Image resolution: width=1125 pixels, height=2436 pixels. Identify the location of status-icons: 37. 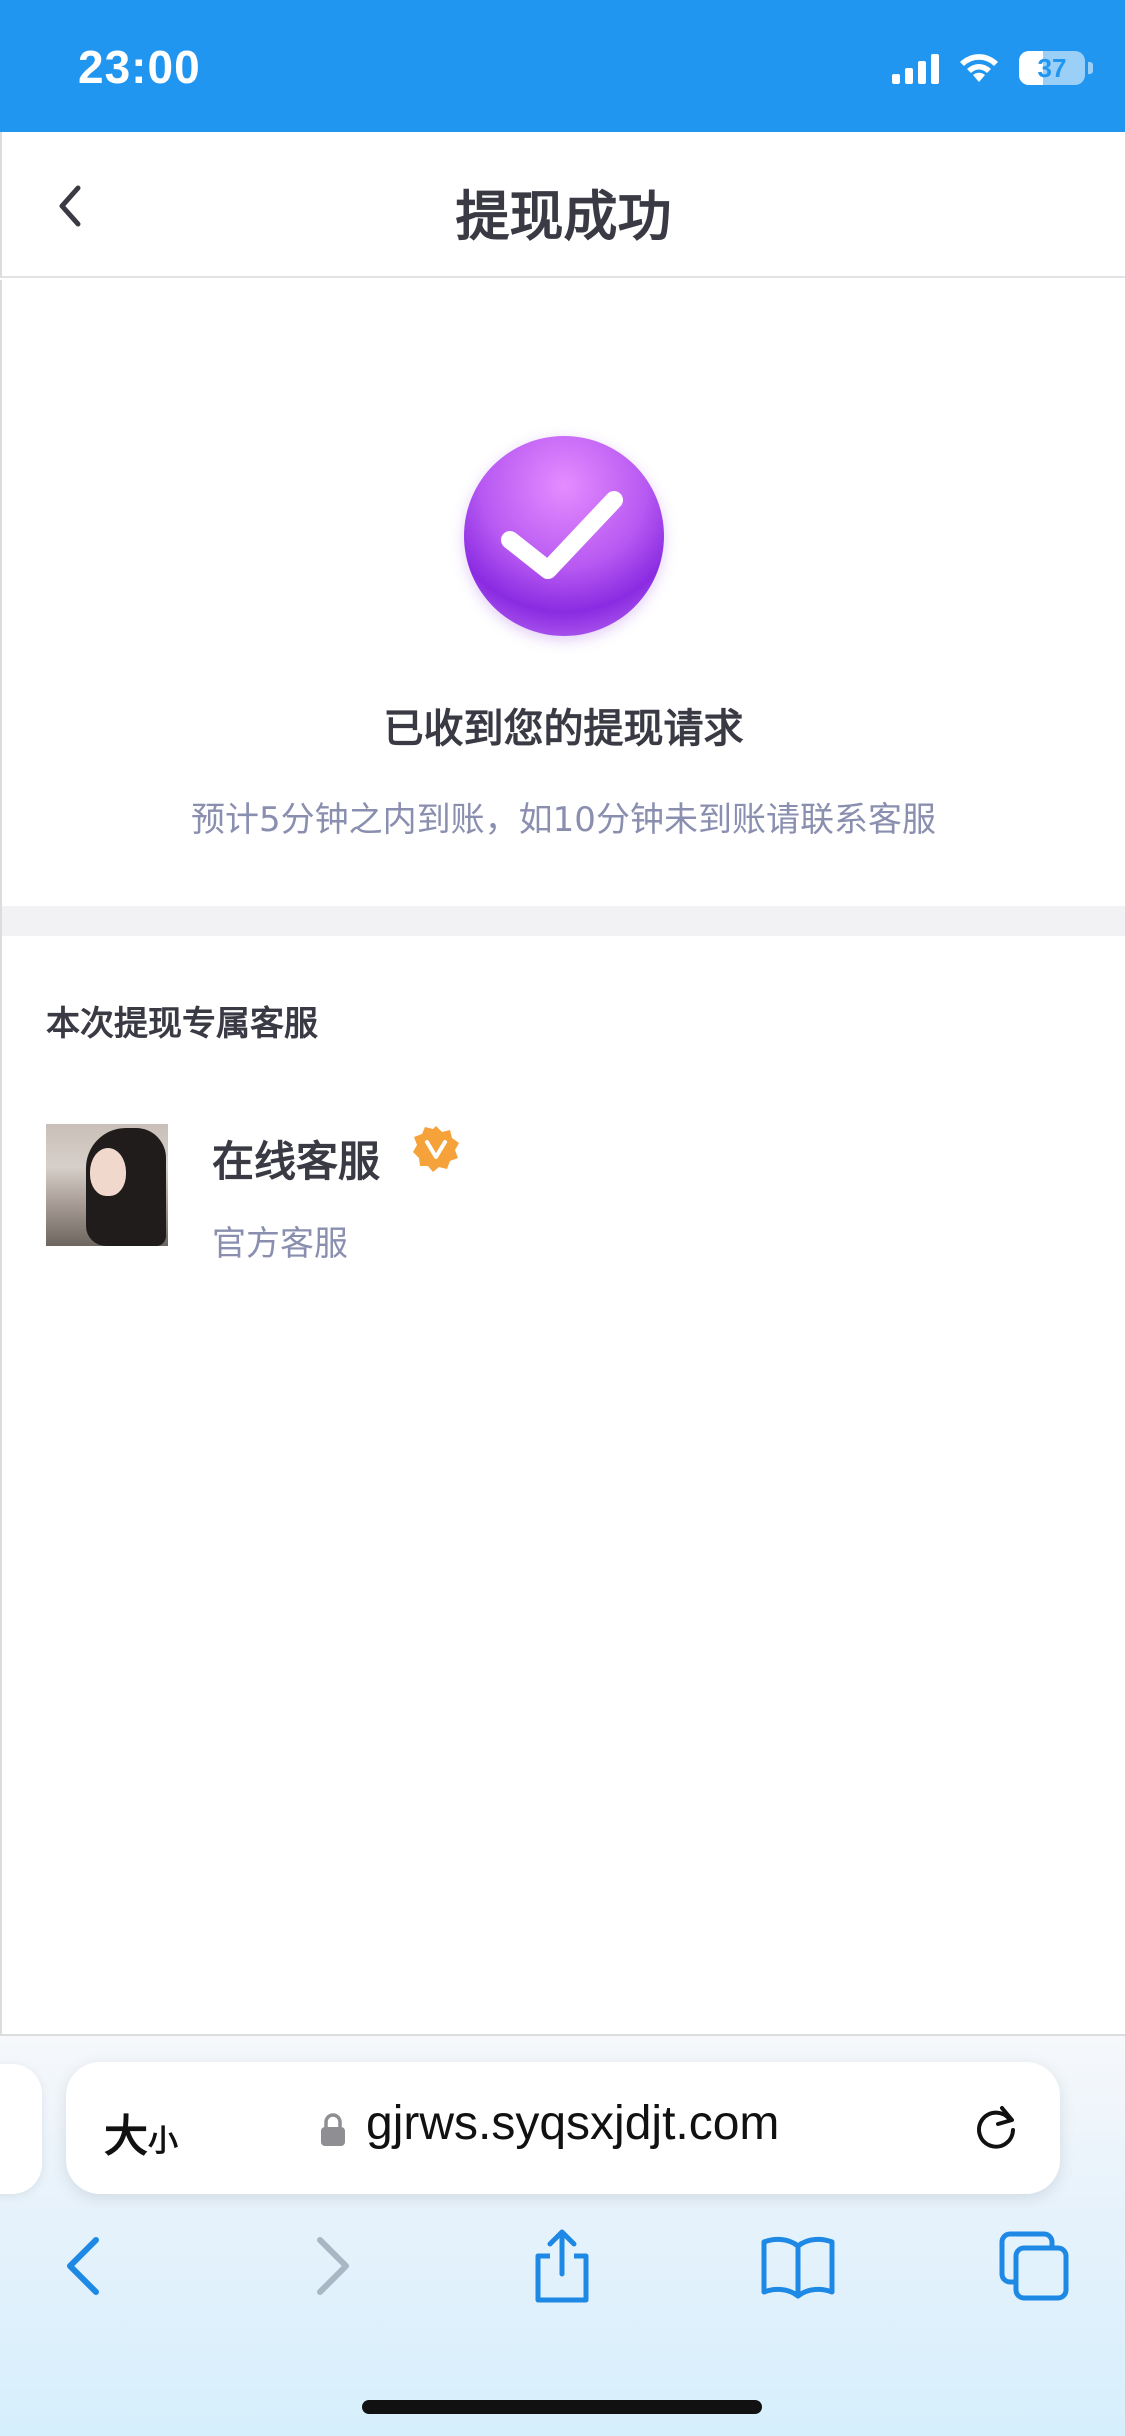
(992, 68).